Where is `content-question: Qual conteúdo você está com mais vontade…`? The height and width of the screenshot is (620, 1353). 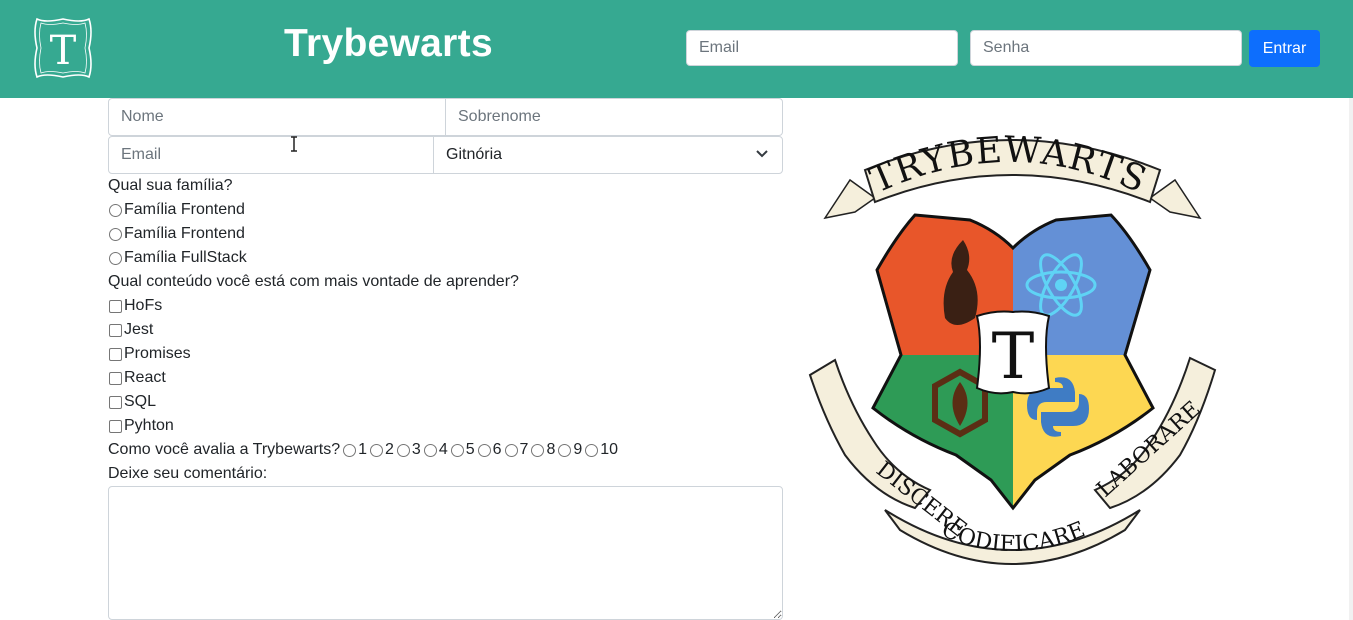 content-question: Qual conteúdo você está com mais vontade… is located at coordinates (313, 281).